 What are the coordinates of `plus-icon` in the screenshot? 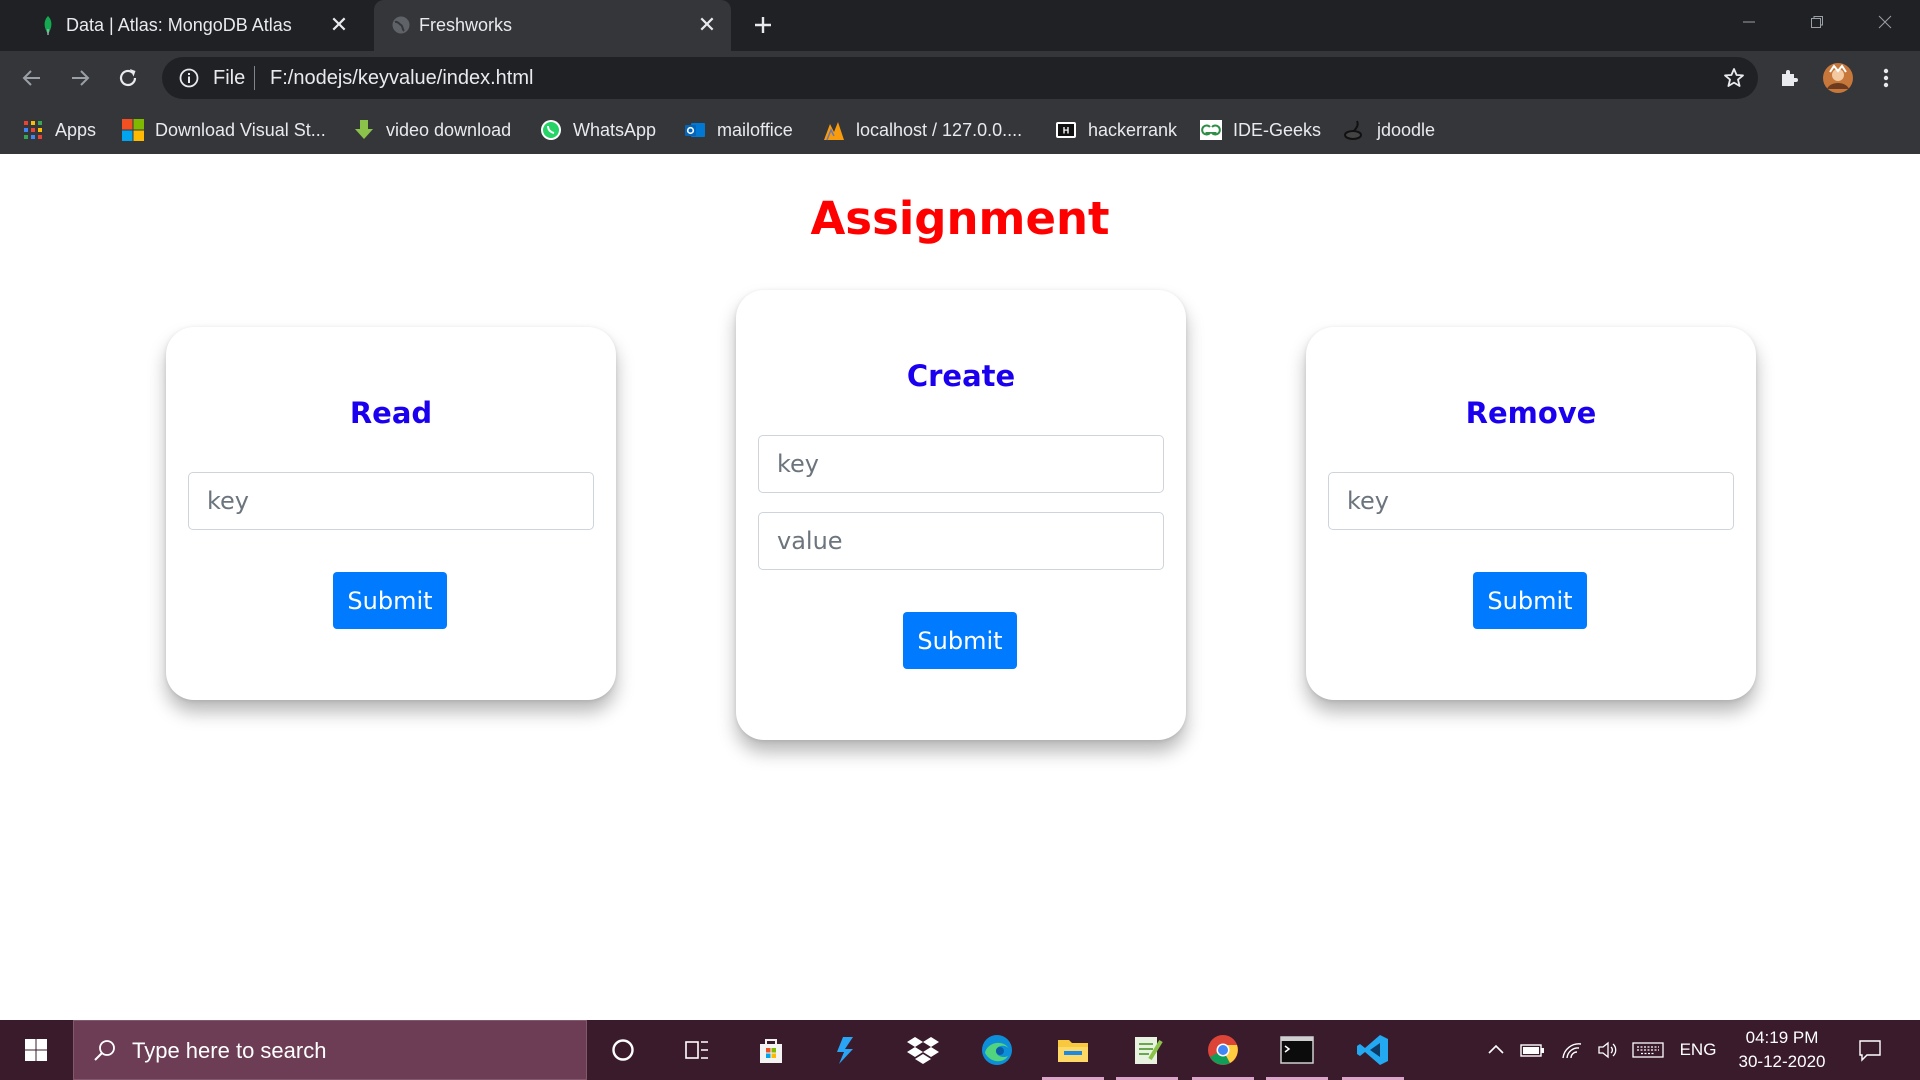 It's located at (763, 25).